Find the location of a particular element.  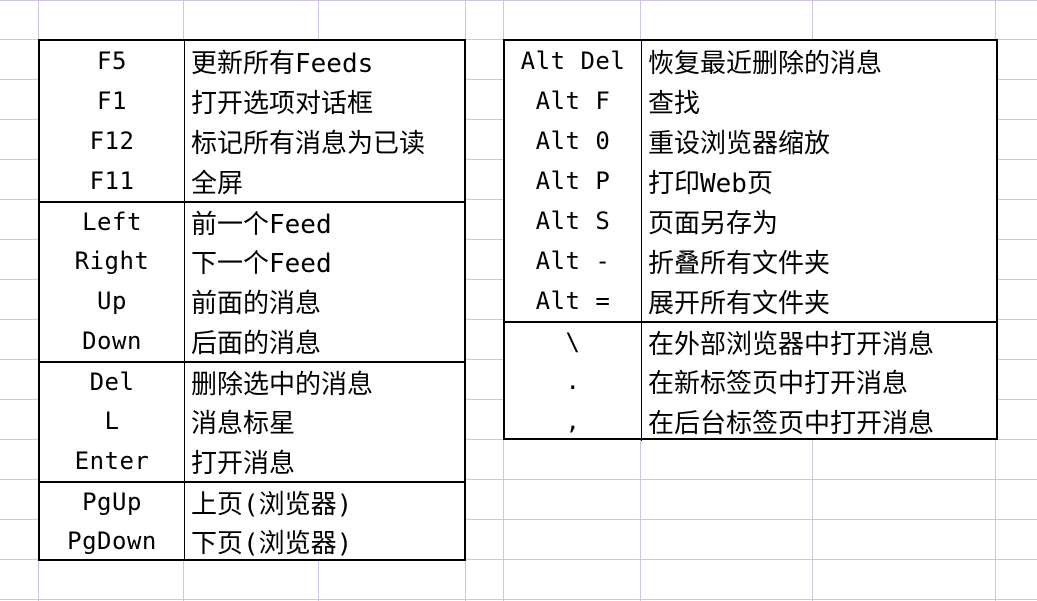

shortcut-row: Alt F 查找 is located at coordinates (750, 101).